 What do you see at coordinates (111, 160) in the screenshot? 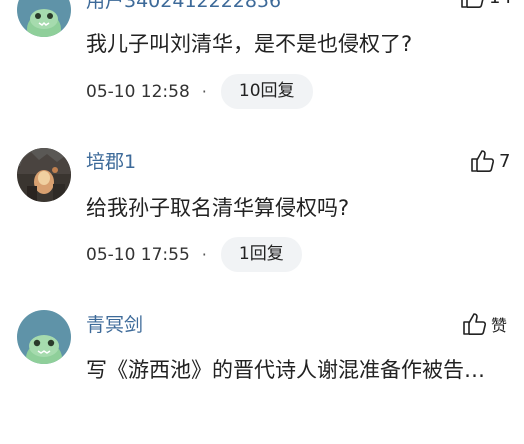
I see `username: 培郡1` at bounding box center [111, 160].